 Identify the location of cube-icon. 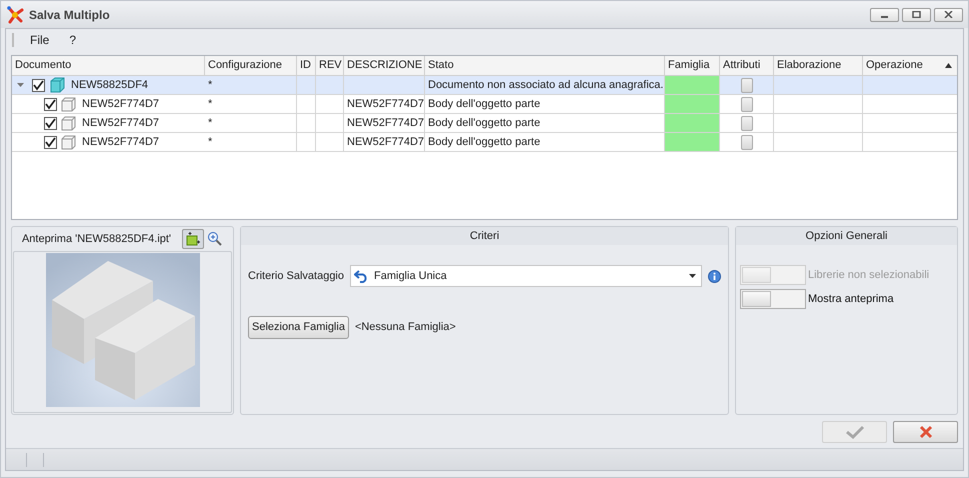
(57, 85).